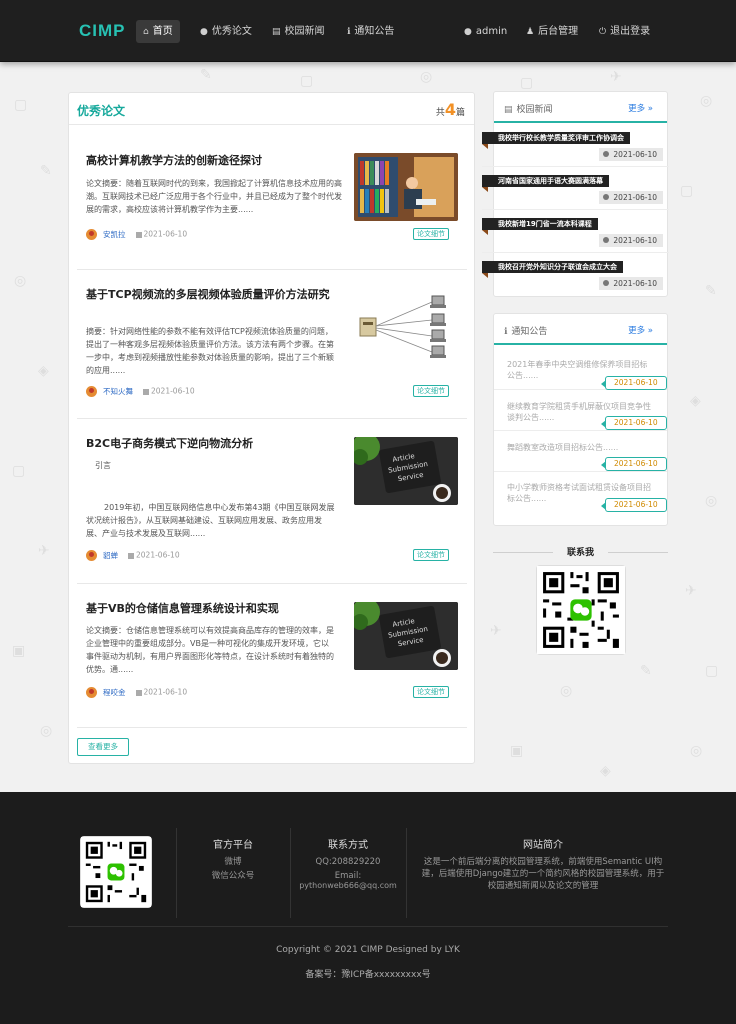 The image size is (736, 1024). Describe the element at coordinates (348, 845) in the screenshot. I see `footer-contact-title: 联系方式` at that location.